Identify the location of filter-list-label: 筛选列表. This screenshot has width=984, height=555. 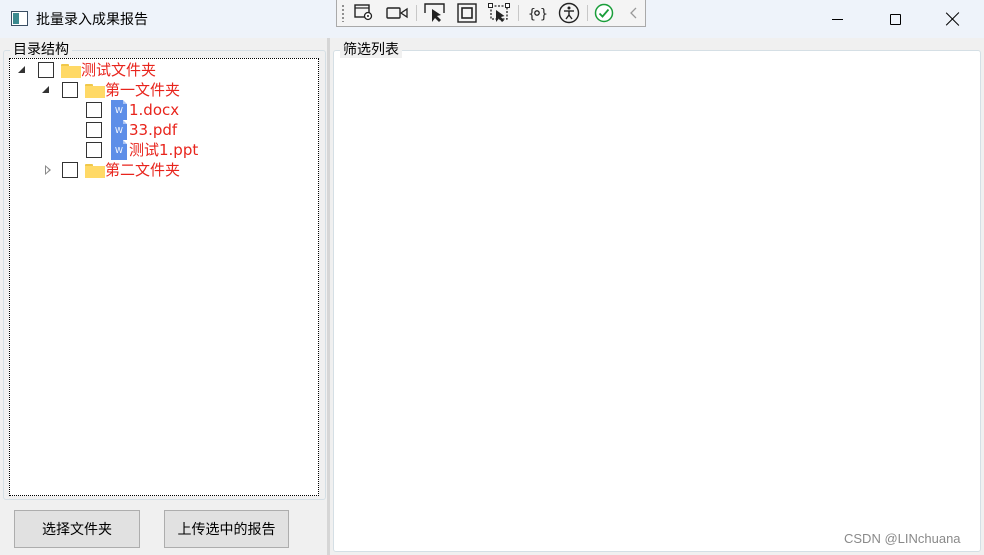
(371, 50).